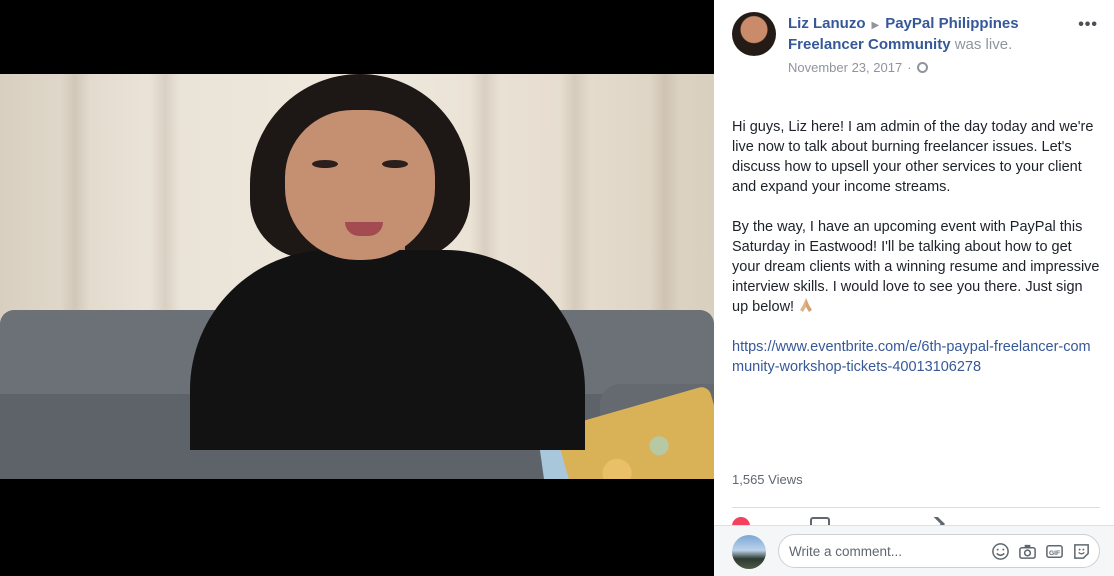  I want to click on smiley-icon, so click(1000, 551).